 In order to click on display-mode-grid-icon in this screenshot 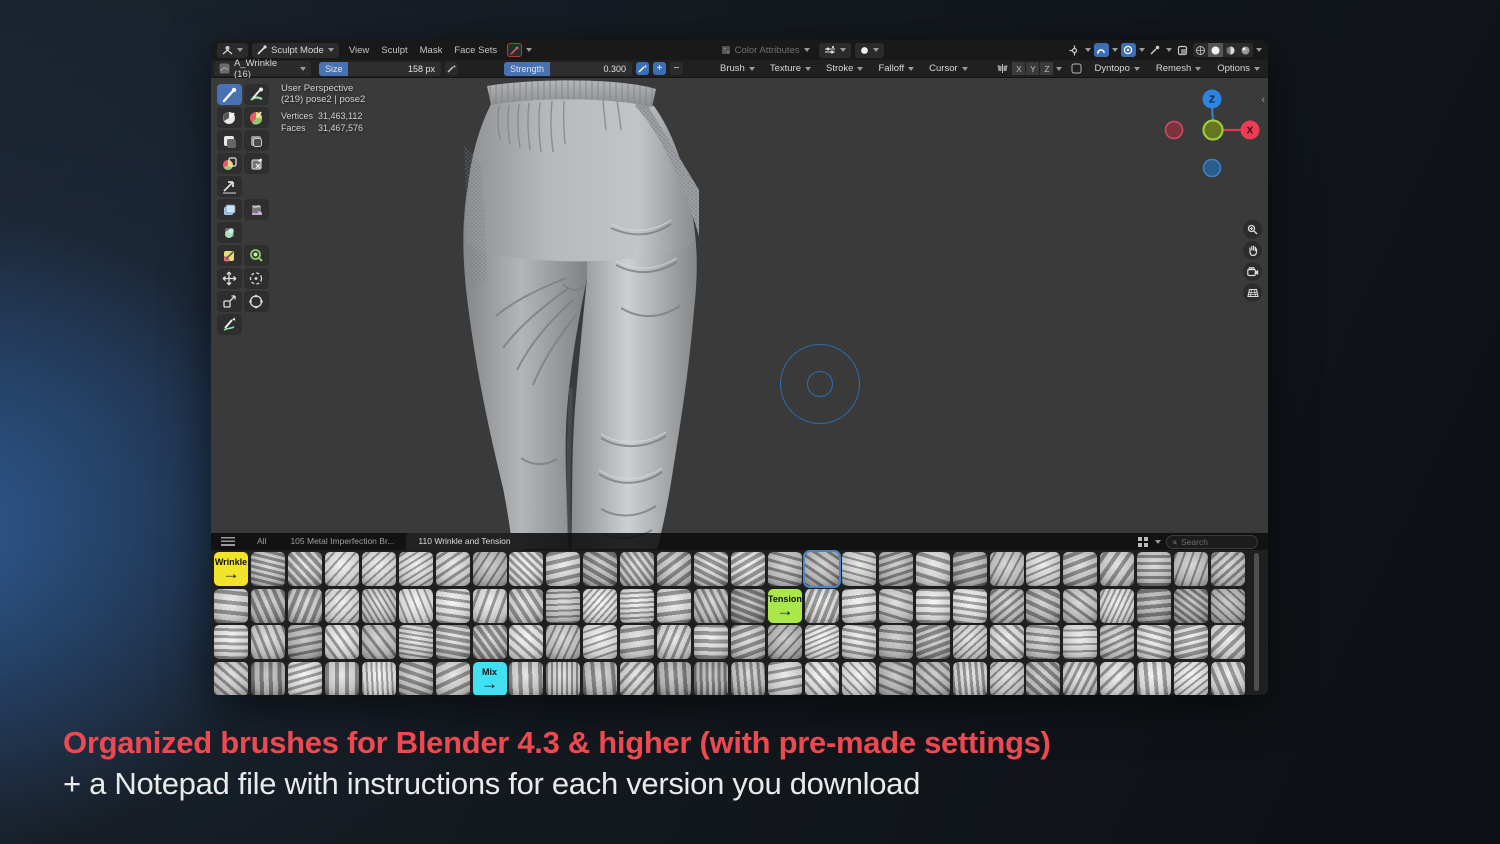, I will do `click(1143, 542)`.